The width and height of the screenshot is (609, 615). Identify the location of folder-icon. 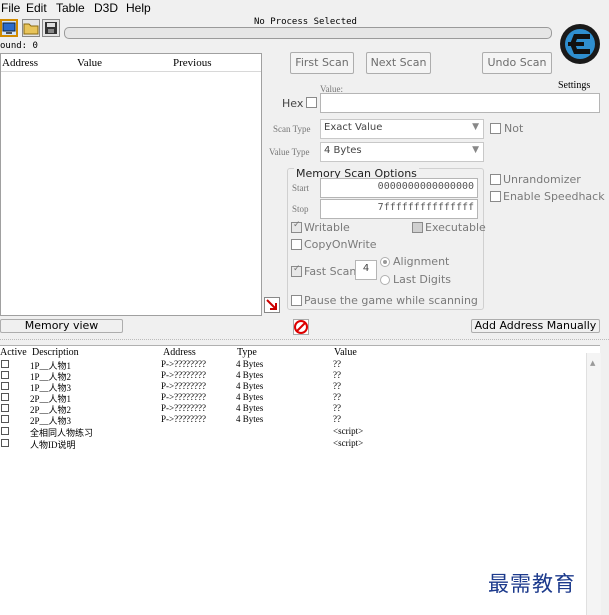
(31, 29).